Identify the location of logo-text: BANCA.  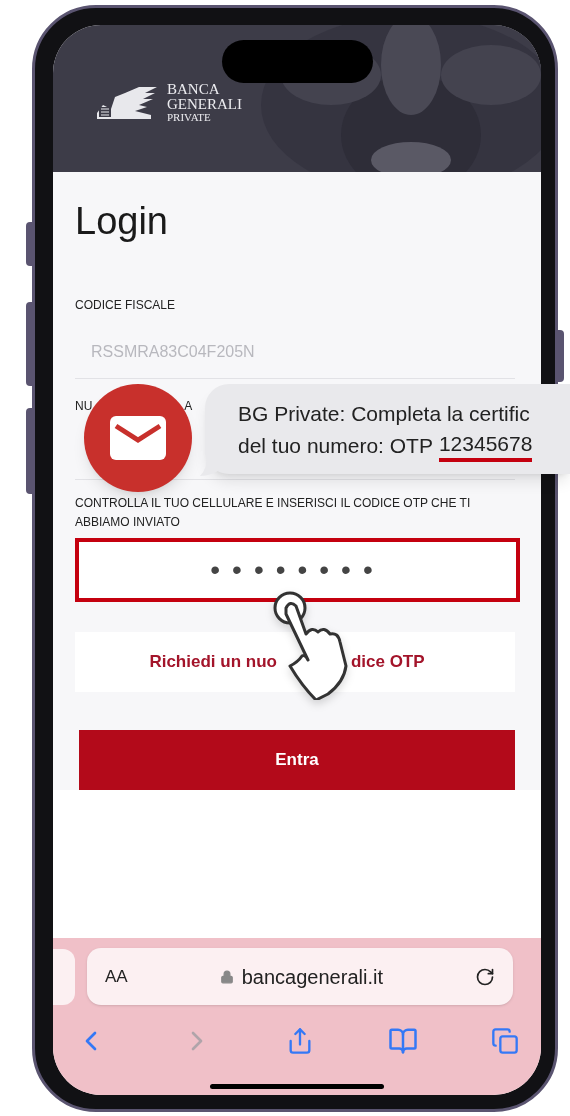
(194, 89).